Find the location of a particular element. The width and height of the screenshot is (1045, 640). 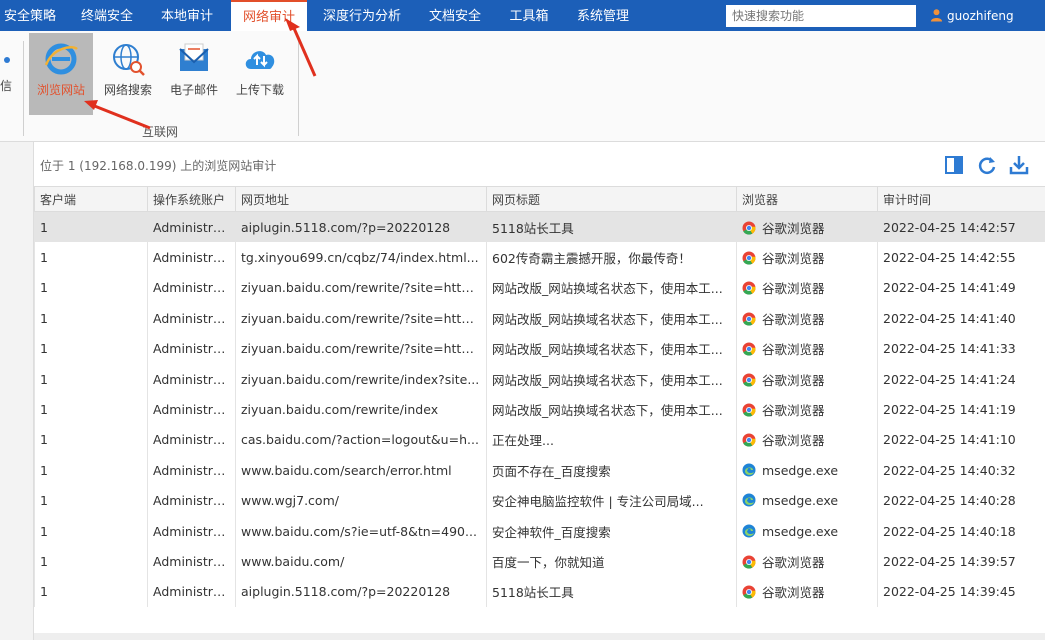

column-header: 浏览器 is located at coordinates (807, 199).